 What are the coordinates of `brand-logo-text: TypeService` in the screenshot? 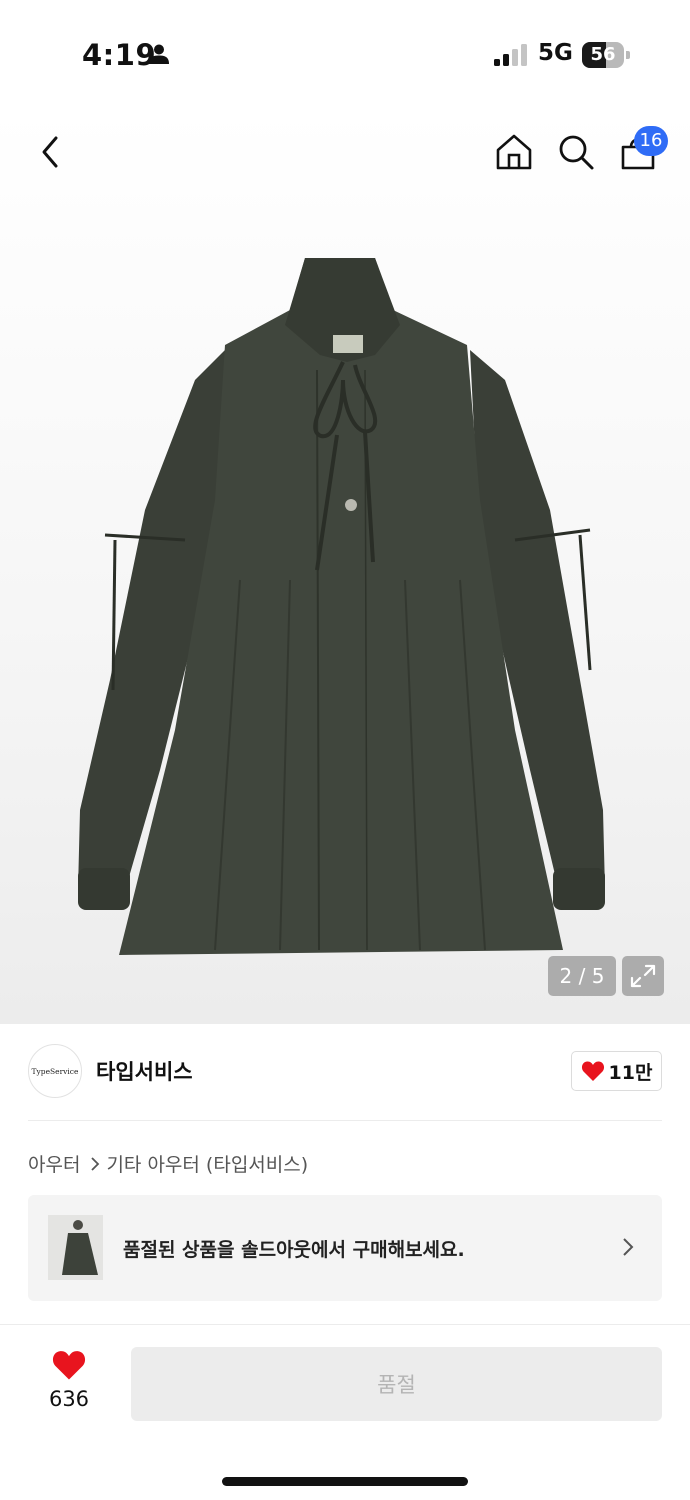 It's located at (55, 1071).